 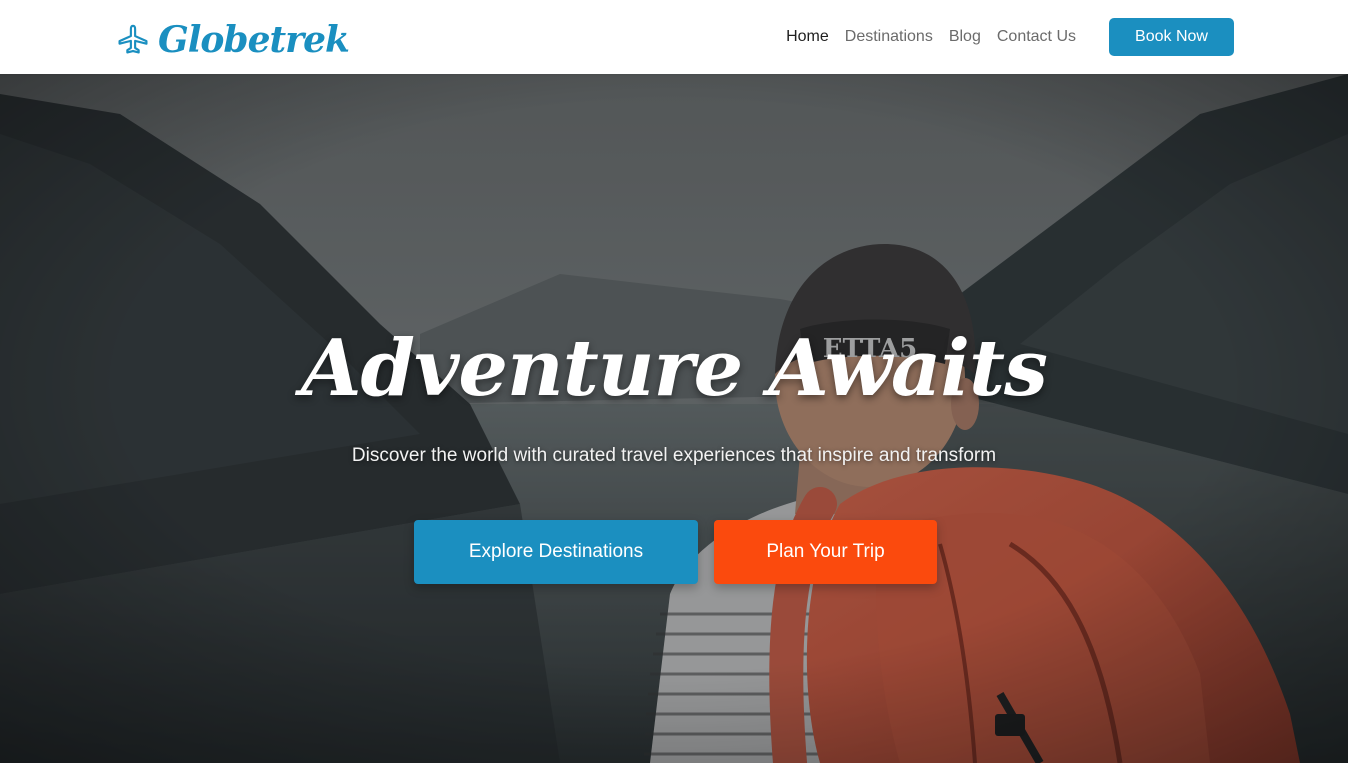 What do you see at coordinates (133, 39) in the screenshot?
I see `airplane-icon` at bounding box center [133, 39].